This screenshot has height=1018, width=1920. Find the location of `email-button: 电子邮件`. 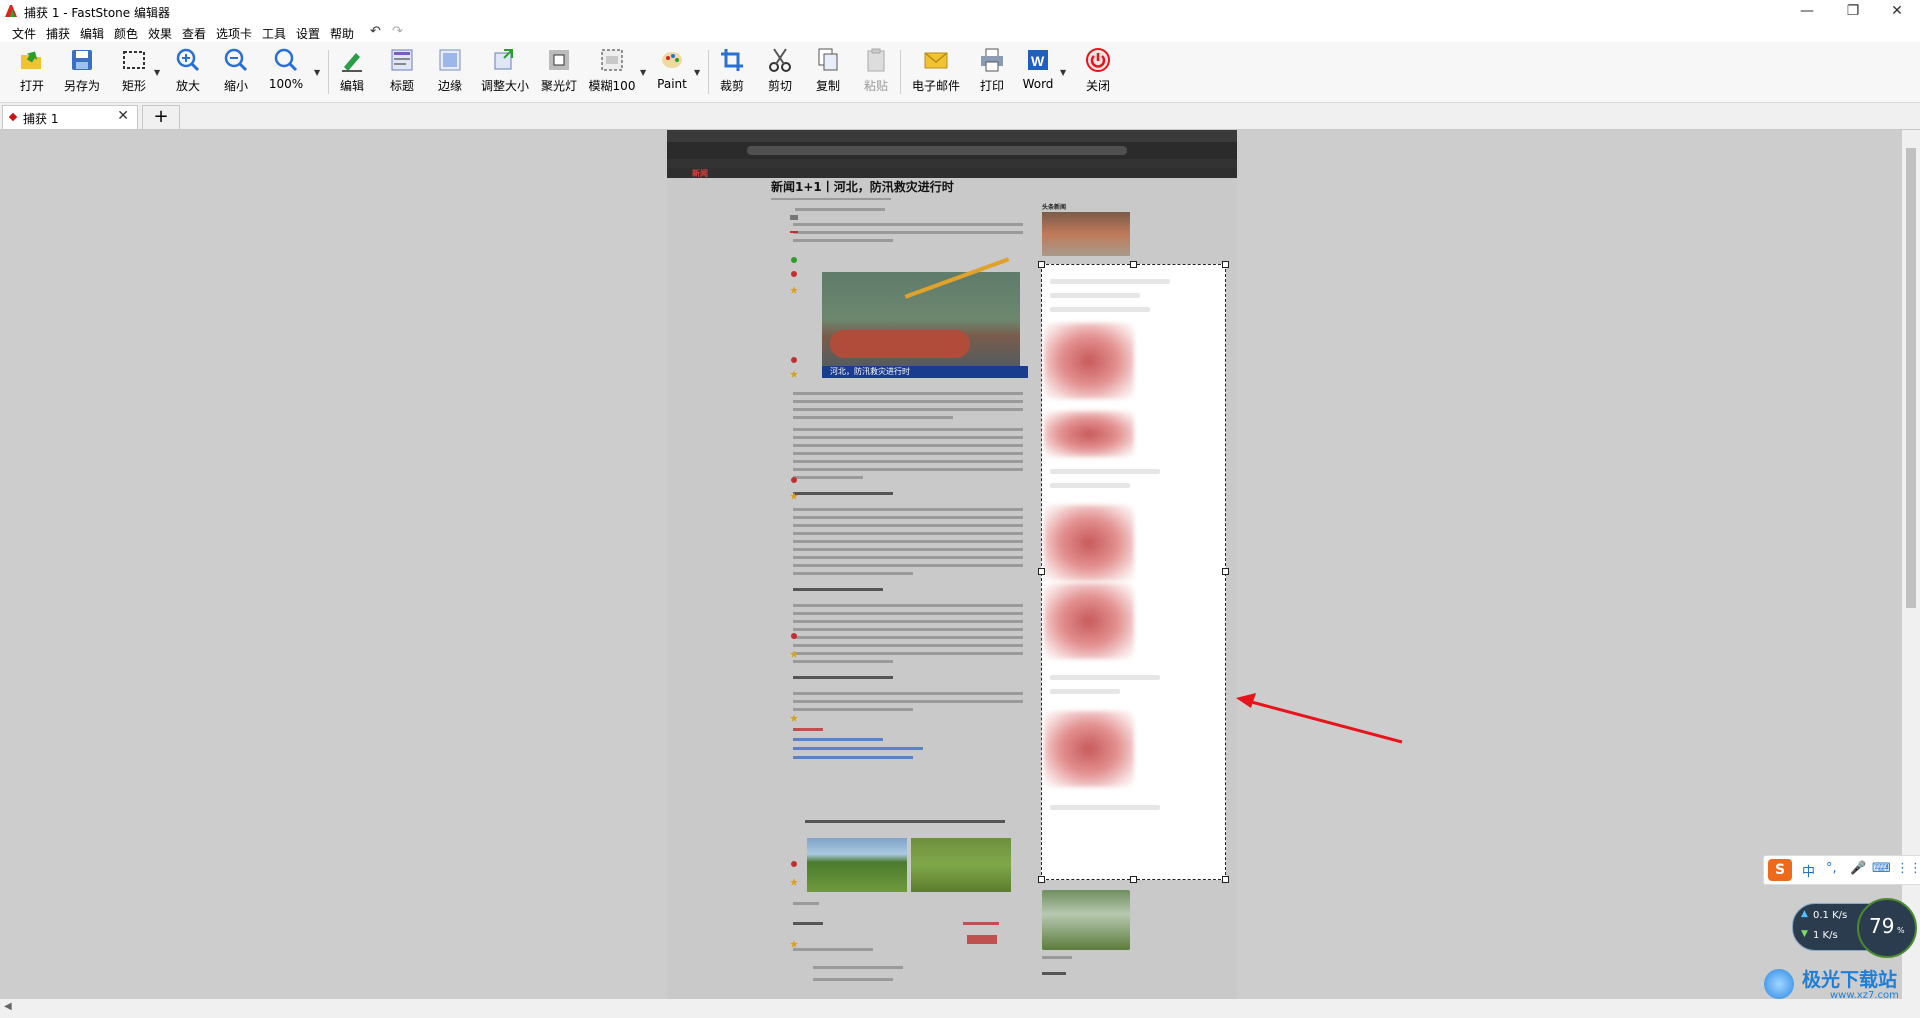

email-button: 电子邮件 is located at coordinates (936, 71).